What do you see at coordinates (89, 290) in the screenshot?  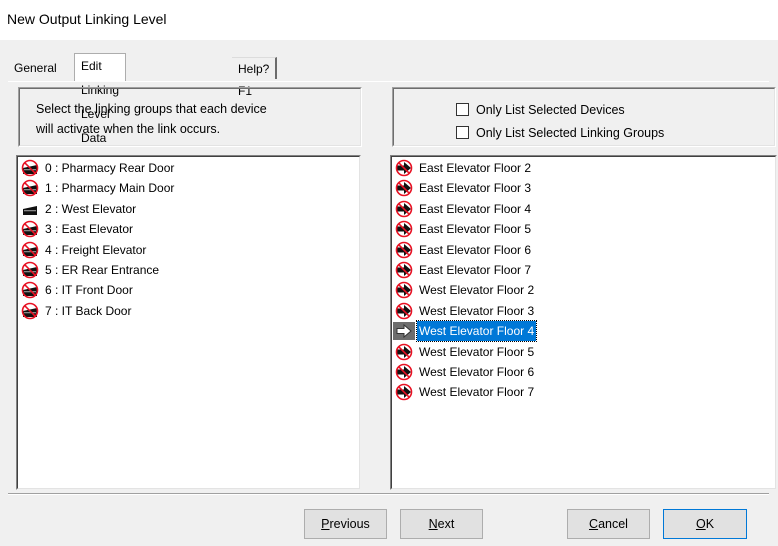 I see `device-item-label: 6 : IT Front Door` at bounding box center [89, 290].